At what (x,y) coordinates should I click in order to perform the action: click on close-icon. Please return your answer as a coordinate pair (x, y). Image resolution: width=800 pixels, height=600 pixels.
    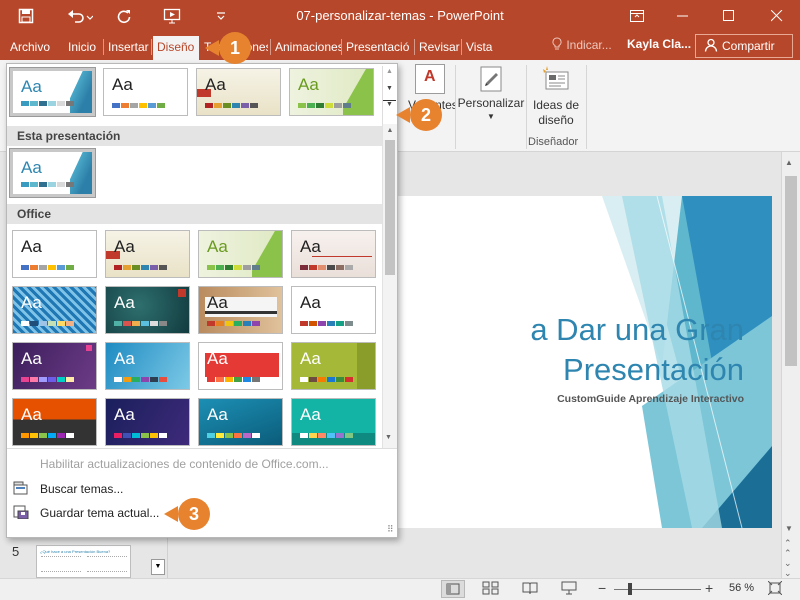
    Looking at the image, I should click on (777, 16).